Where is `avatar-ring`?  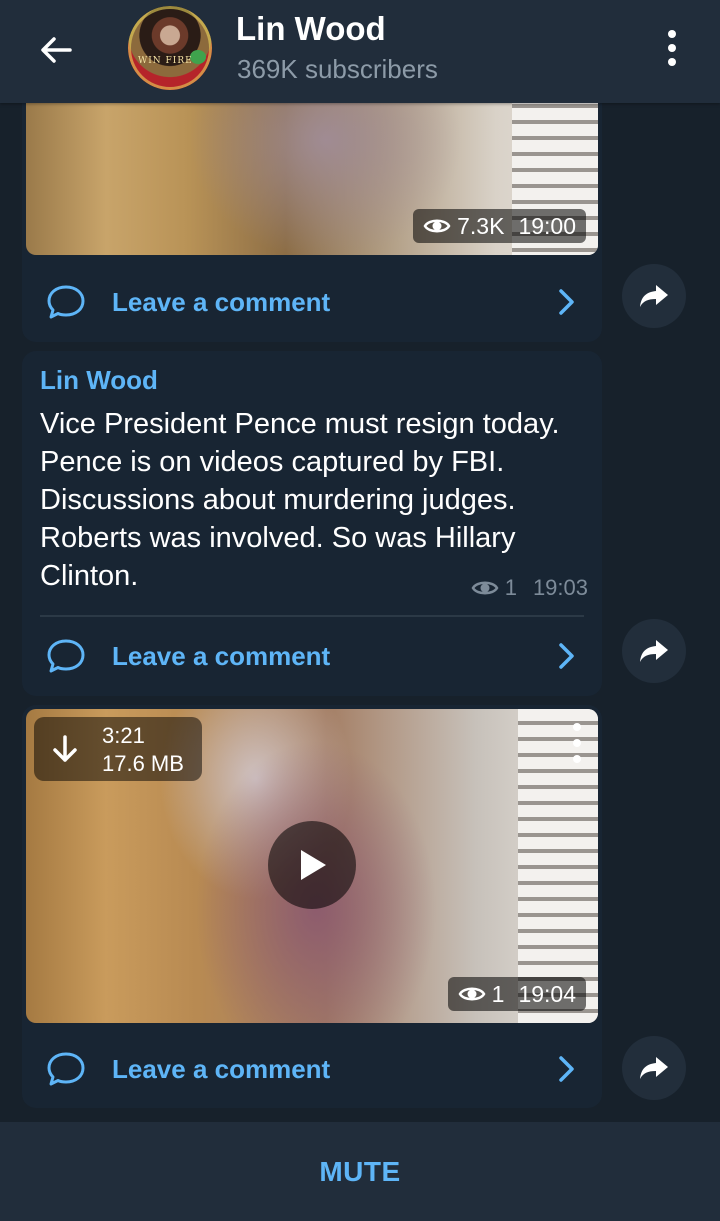
avatar-ring is located at coordinates (170, 48).